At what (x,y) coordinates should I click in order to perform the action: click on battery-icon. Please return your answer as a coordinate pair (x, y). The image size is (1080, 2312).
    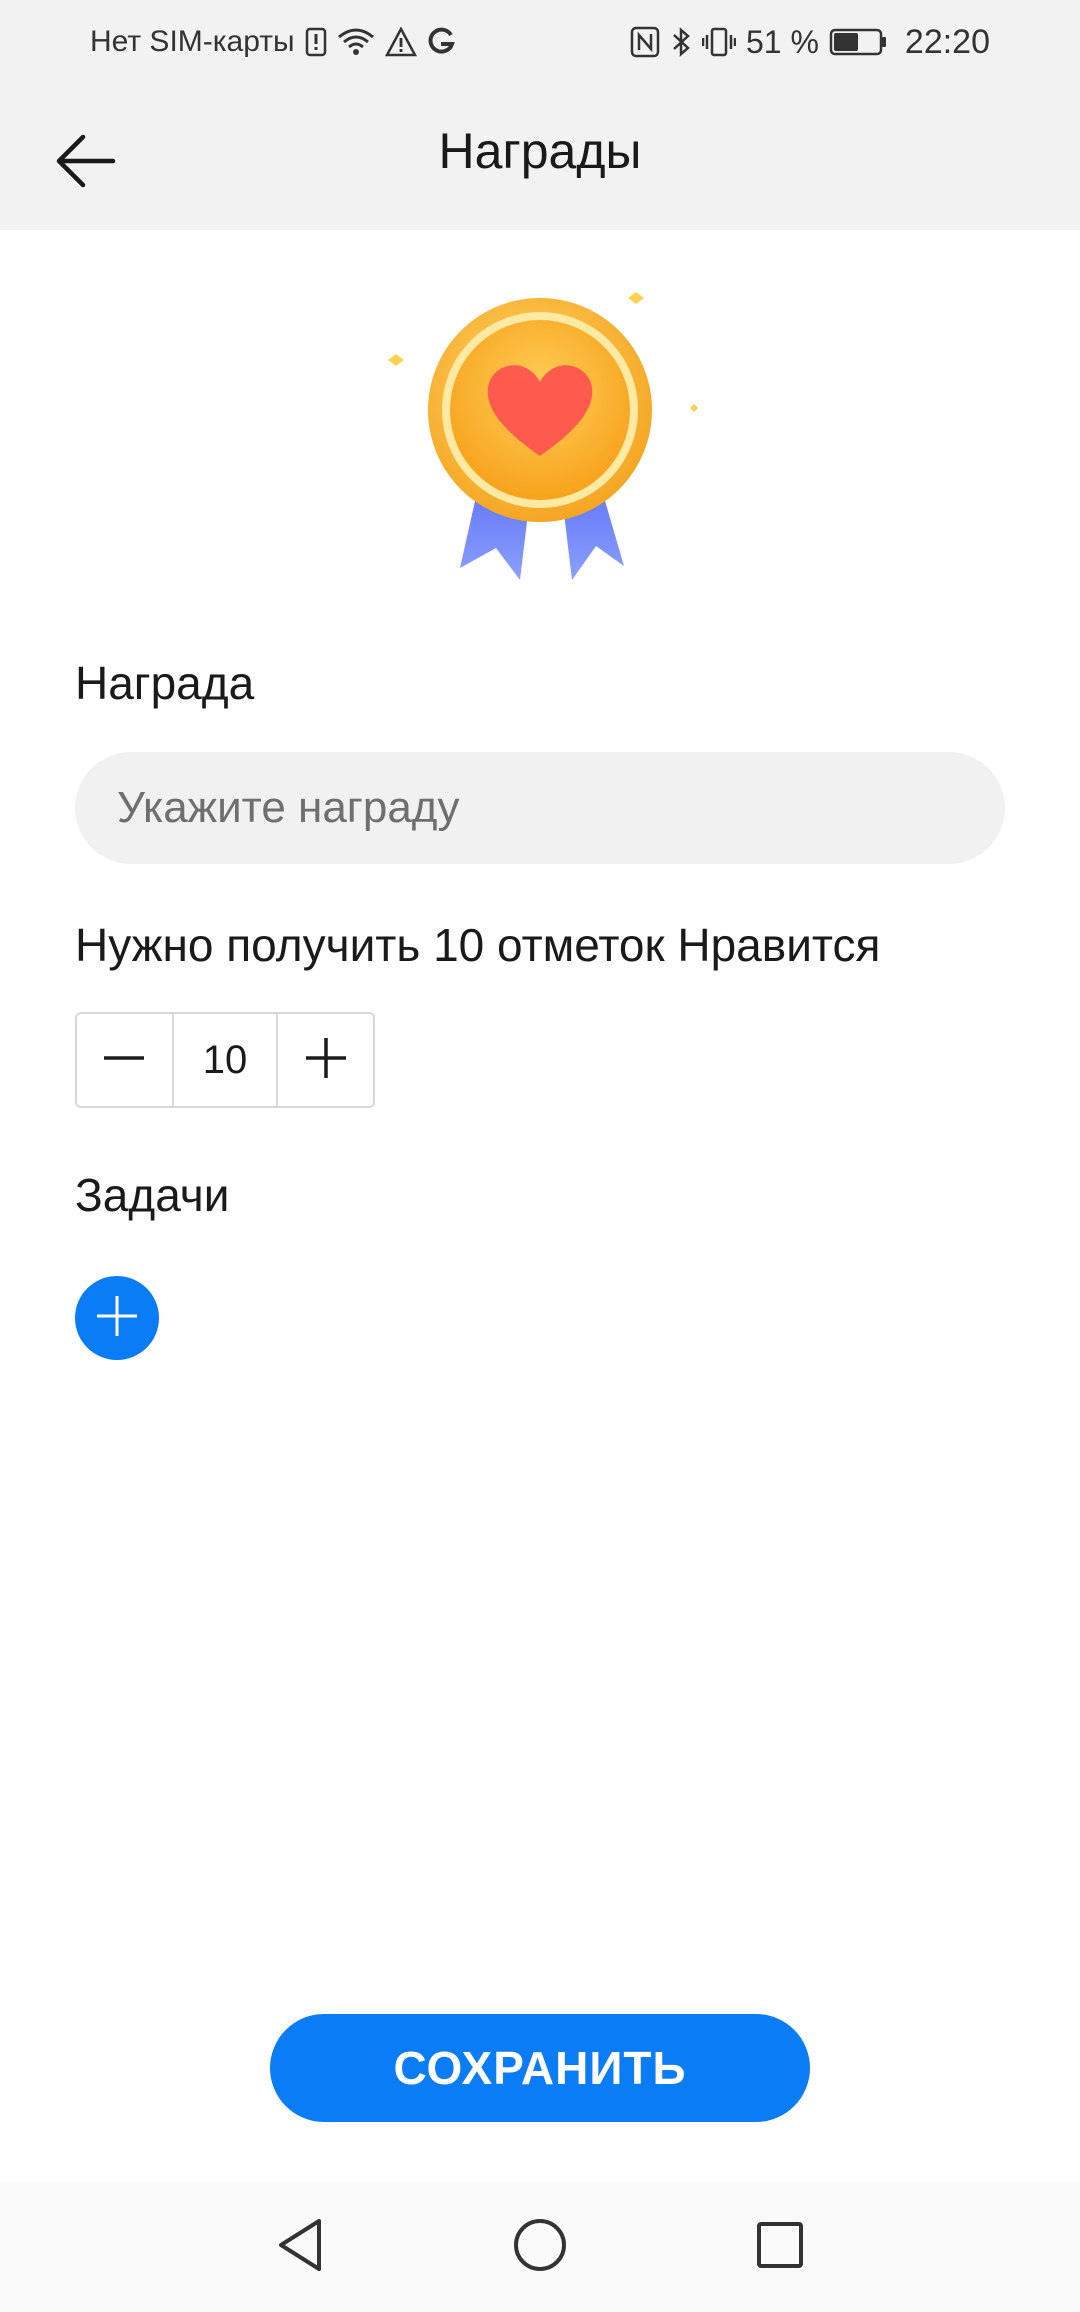
    Looking at the image, I should click on (858, 42).